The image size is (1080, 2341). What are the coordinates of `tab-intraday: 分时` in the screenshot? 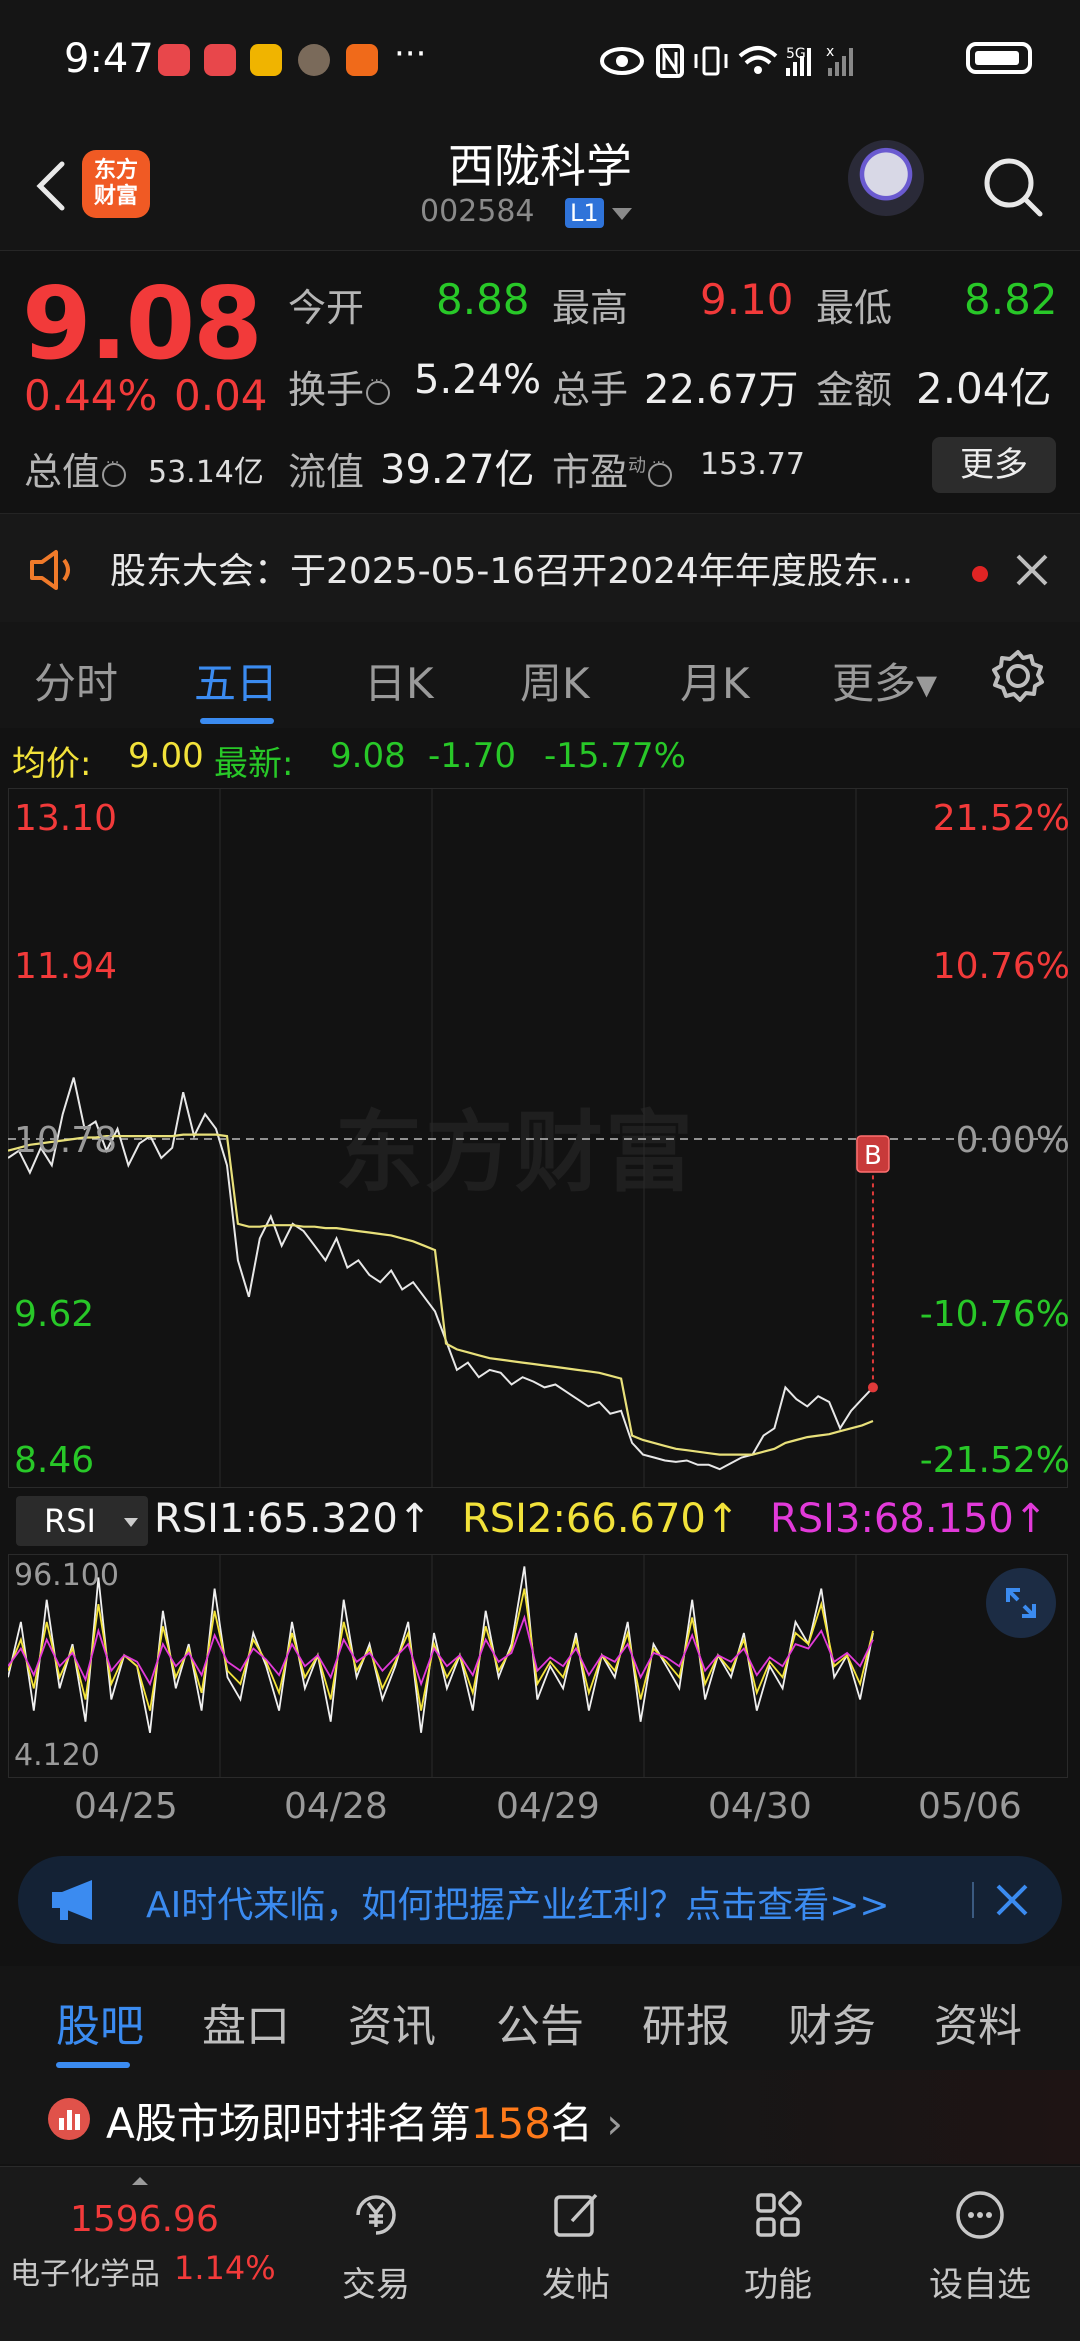 It's located at (76, 680).